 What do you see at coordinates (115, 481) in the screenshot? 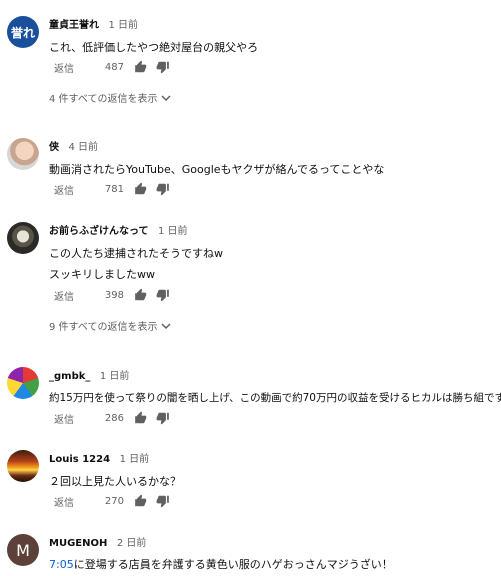
I see `comment-text: ２回以上見た人いるかな？` at bounding box center [115, 481].